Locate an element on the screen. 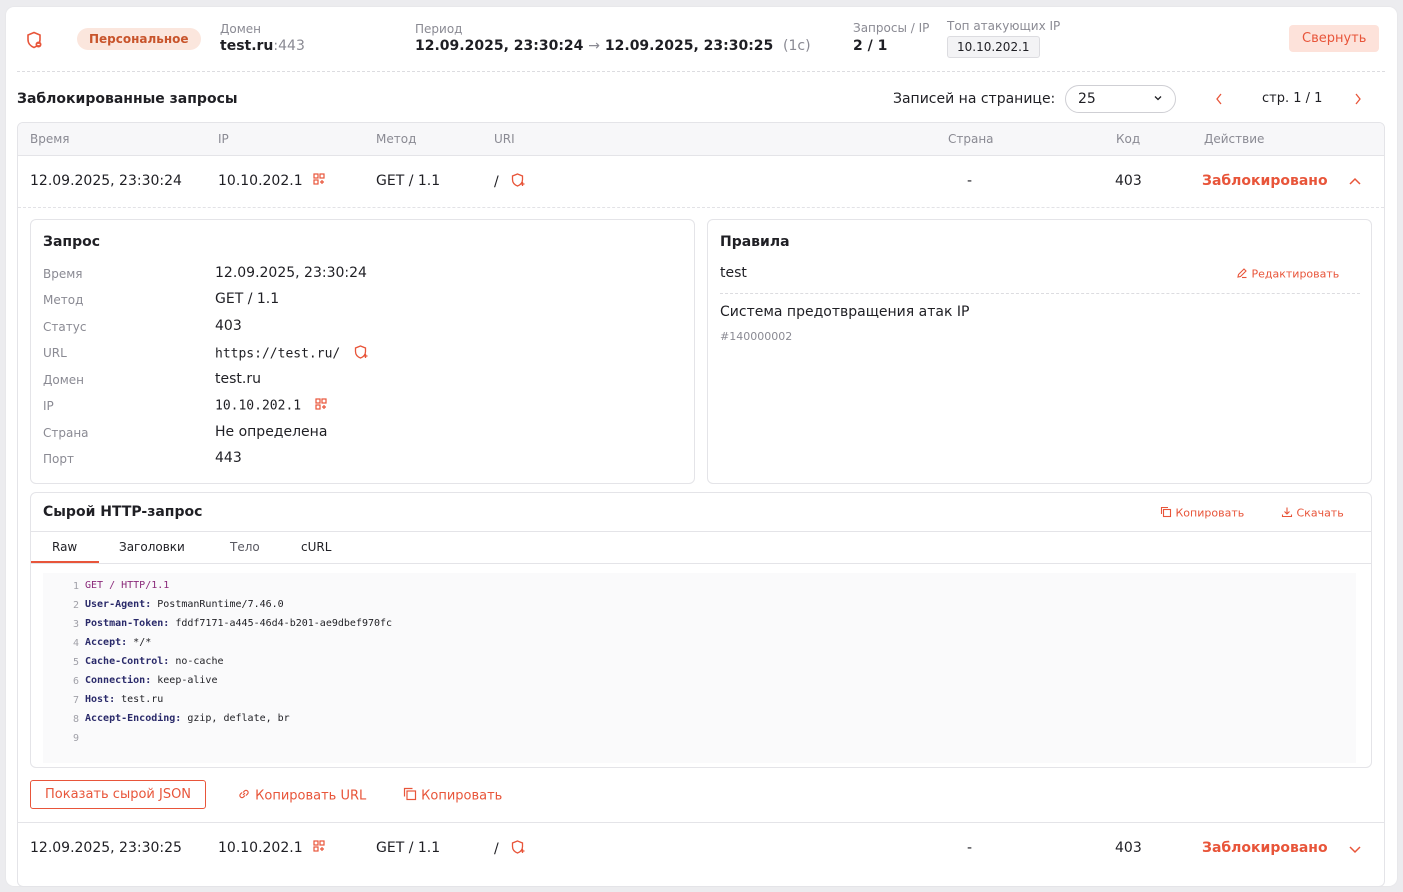 The width and height of the screenshot is (1403, 892). copy-url-button: Копировать URL is located at coordinates (301, 796).